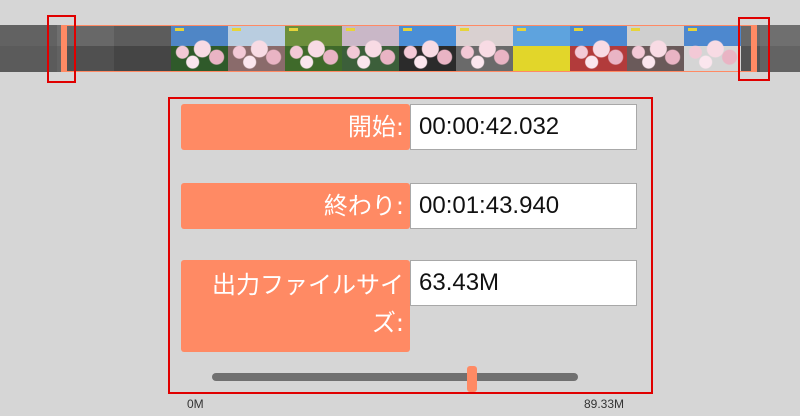 The image size is (800, 416). What do you see at coordinates (395, 377) in the screenshot?
I see `output-size-slider-track` at bounding box center [395, 377].